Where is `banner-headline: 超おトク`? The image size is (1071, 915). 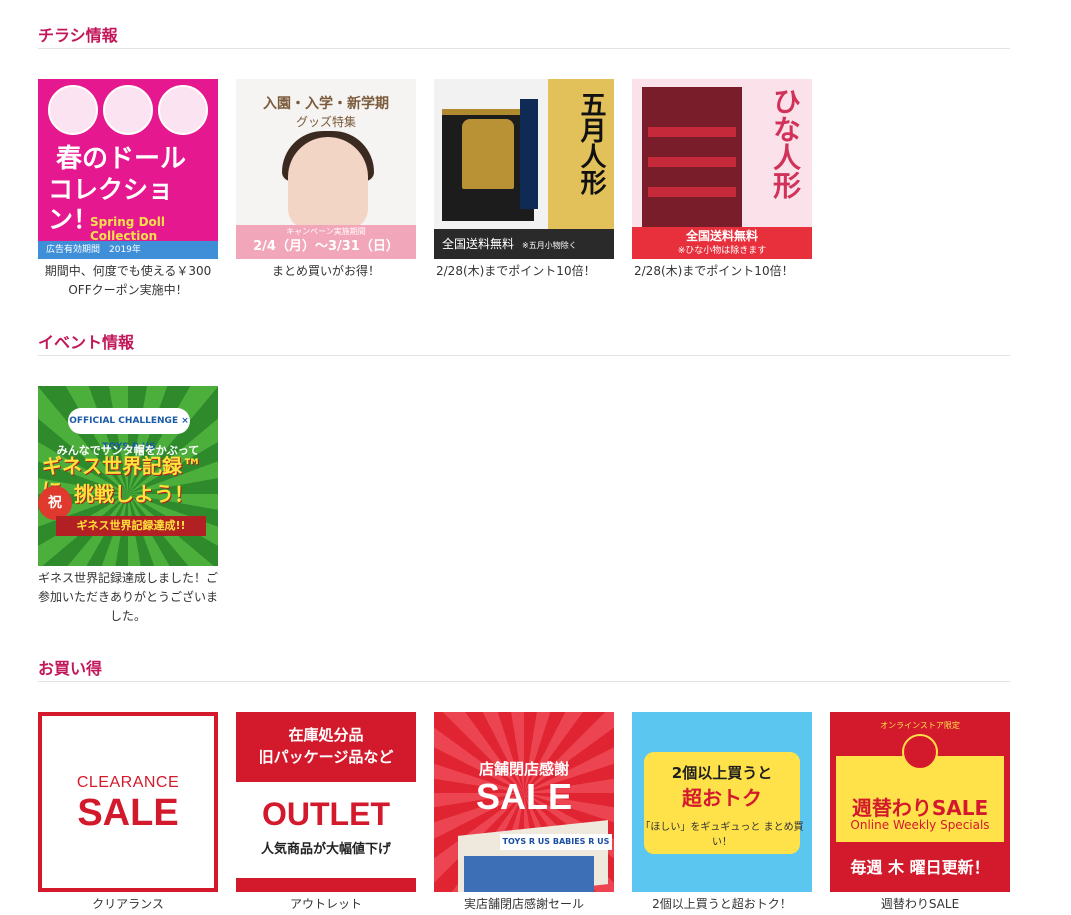
banner-headline: 超おトク is located at coordinates (722, 798).